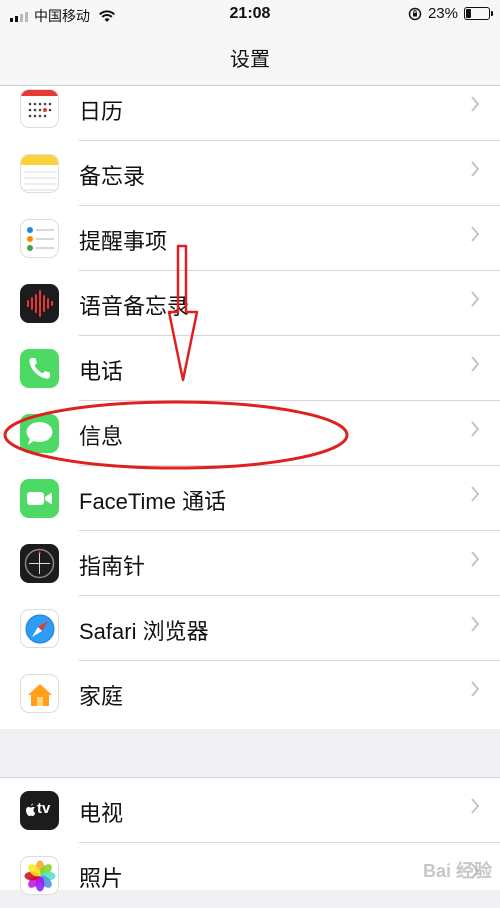 Image resolution: width=500 pixels, height=908 pixels. What do you see at coordinates (250, 108) in the screenshot?
I see `settings-row-calendar: 日历` at bounding box center [250, 108].